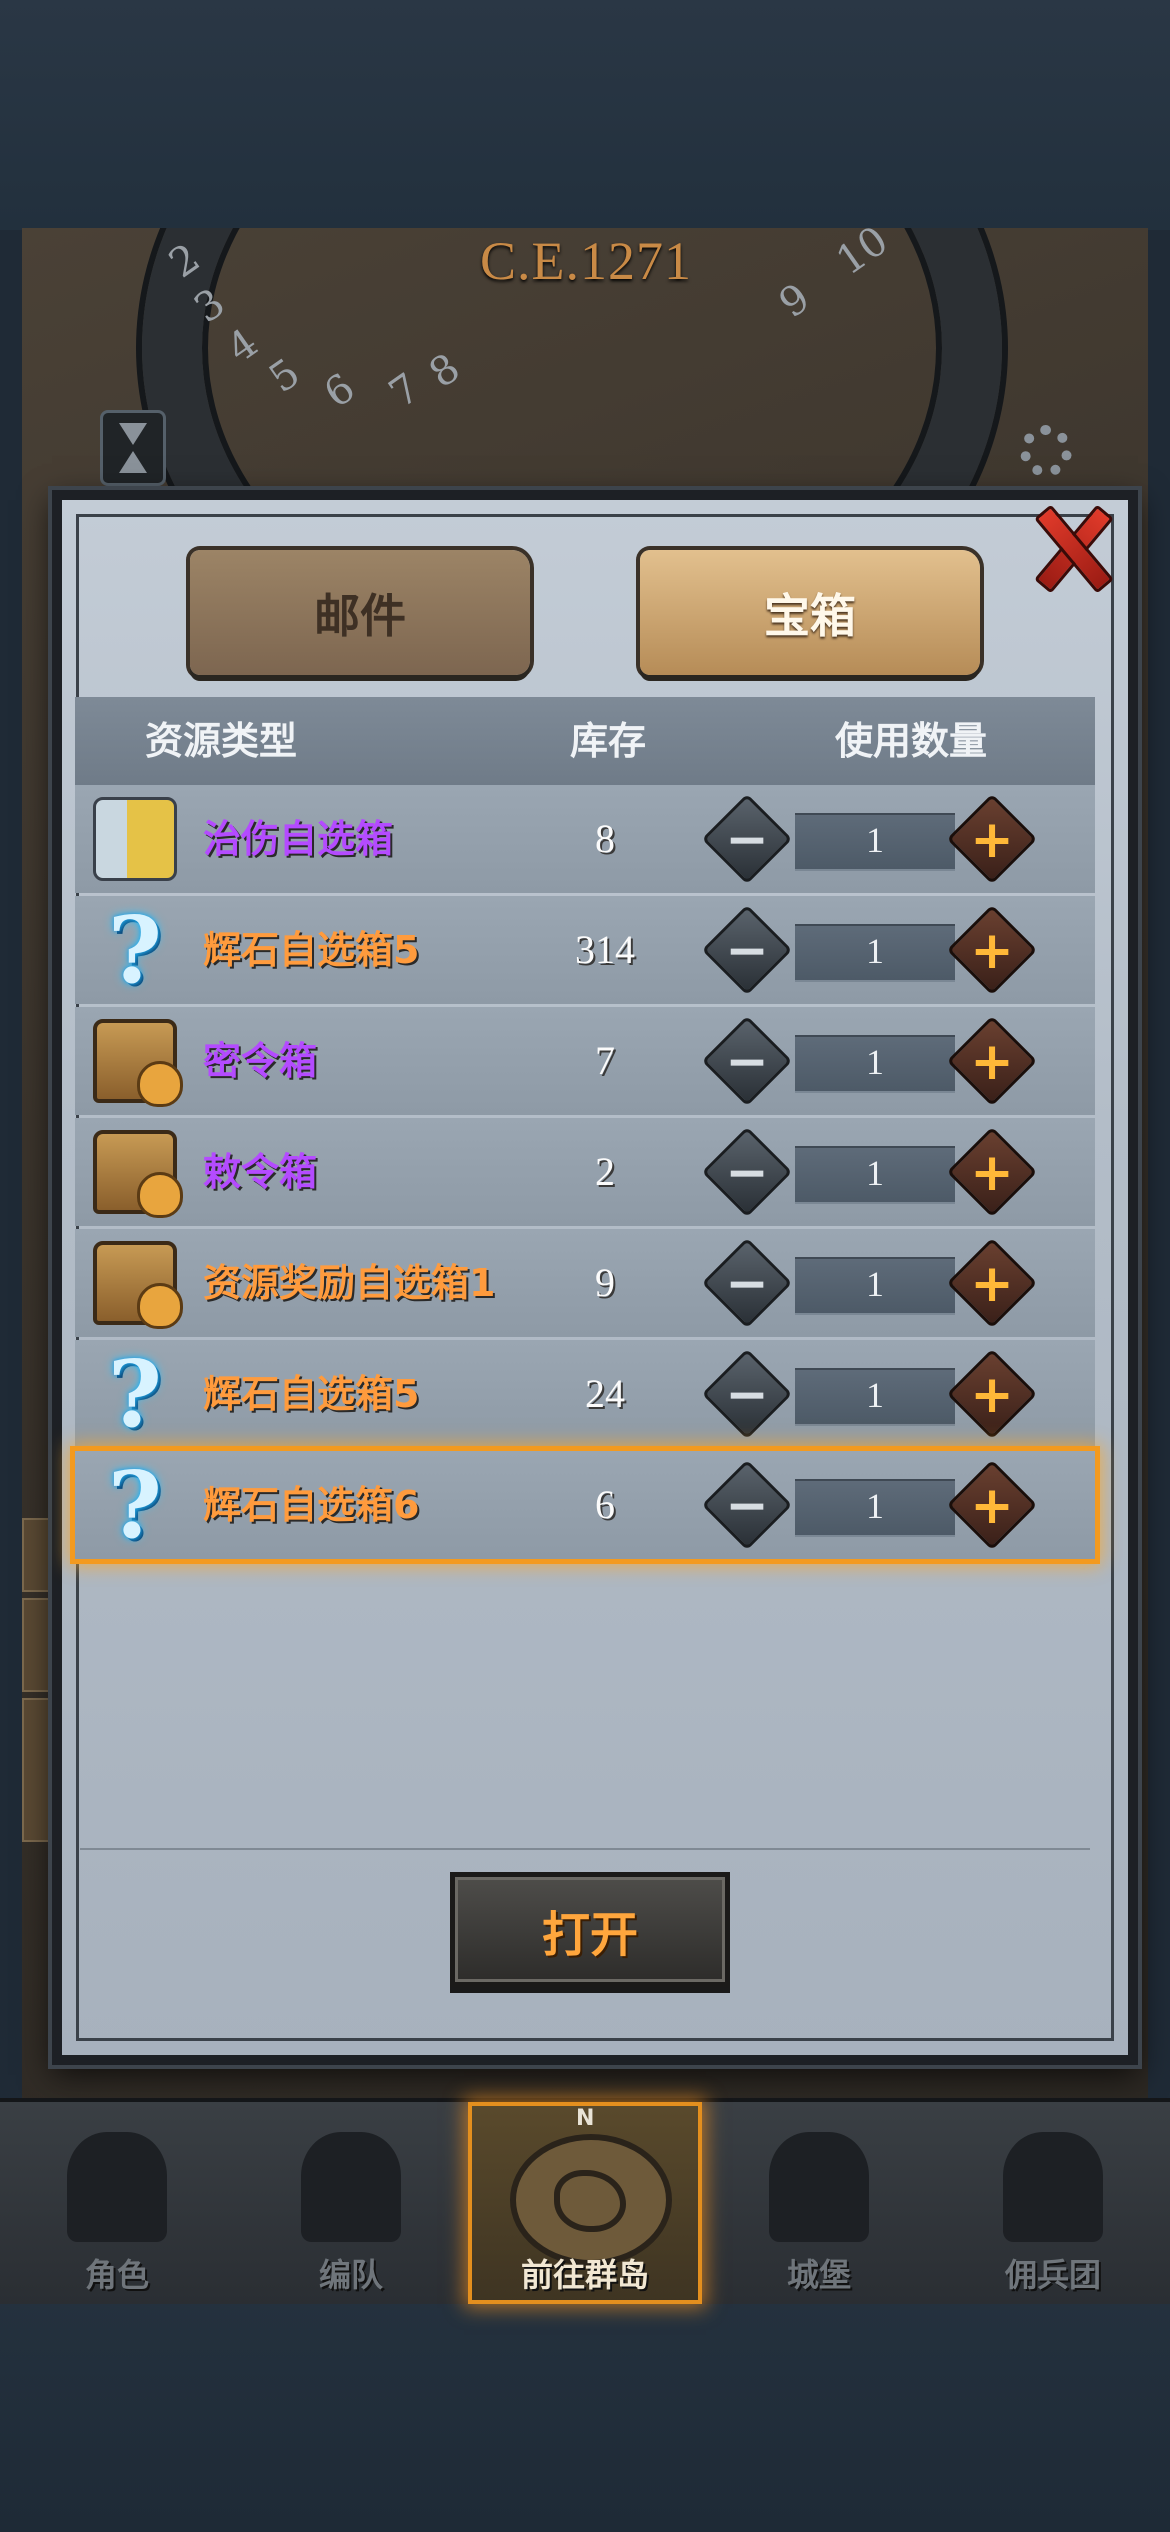  What do you see at coordinates (585, 1849) in the screenshot?
I see `divider` at bounding box center [585, 1849].